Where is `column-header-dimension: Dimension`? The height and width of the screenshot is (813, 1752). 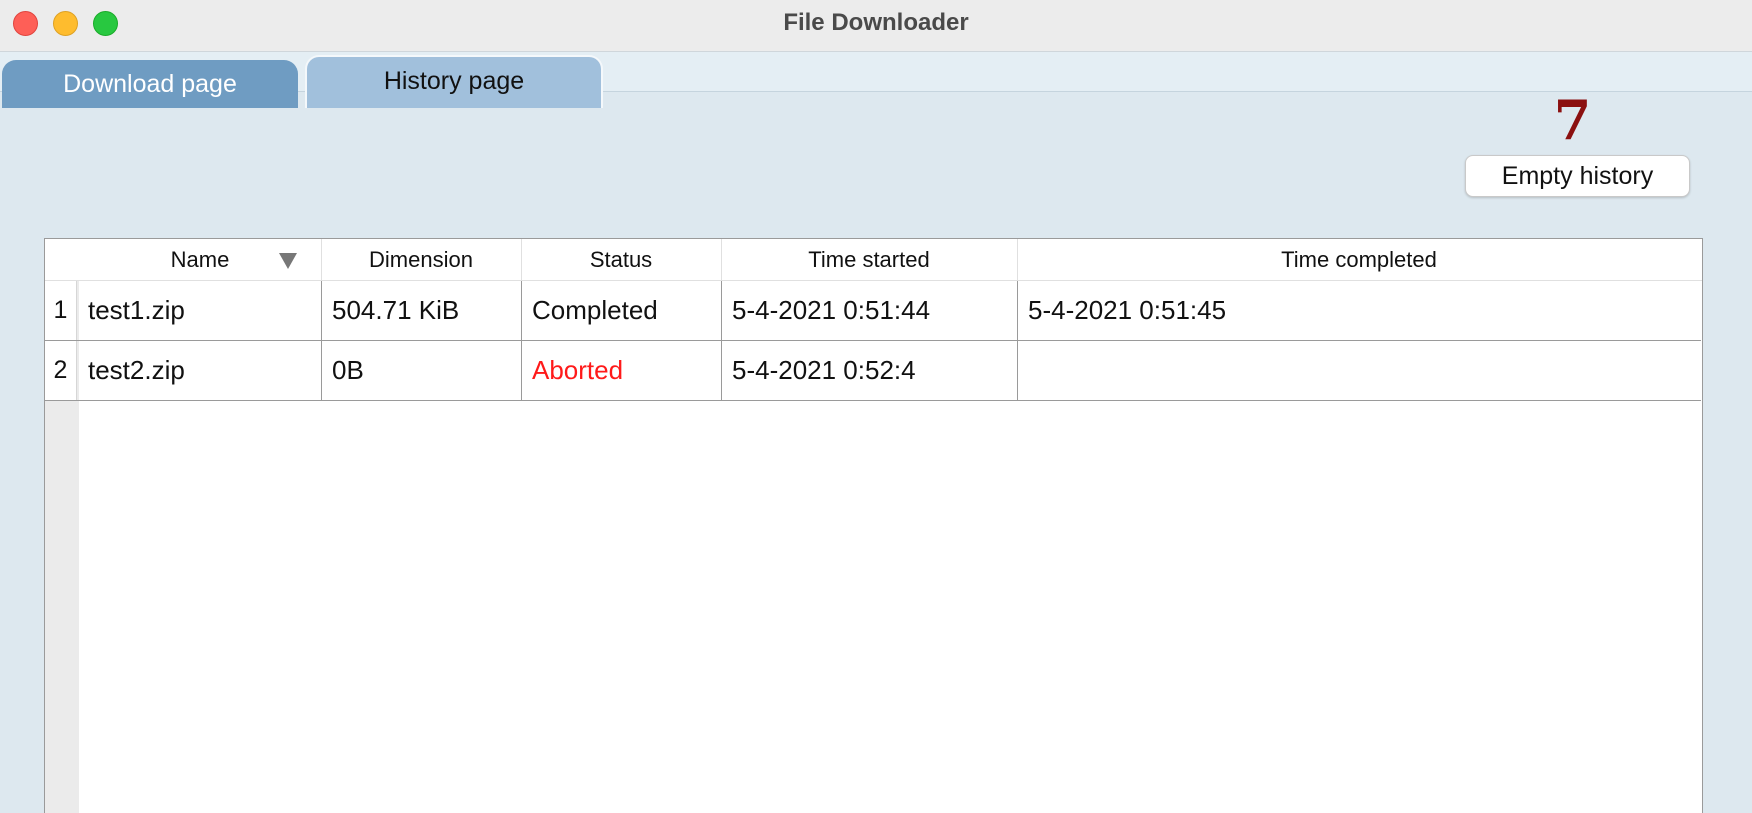 column-header-dimension: Dimension is located at coordinates (421, 260).